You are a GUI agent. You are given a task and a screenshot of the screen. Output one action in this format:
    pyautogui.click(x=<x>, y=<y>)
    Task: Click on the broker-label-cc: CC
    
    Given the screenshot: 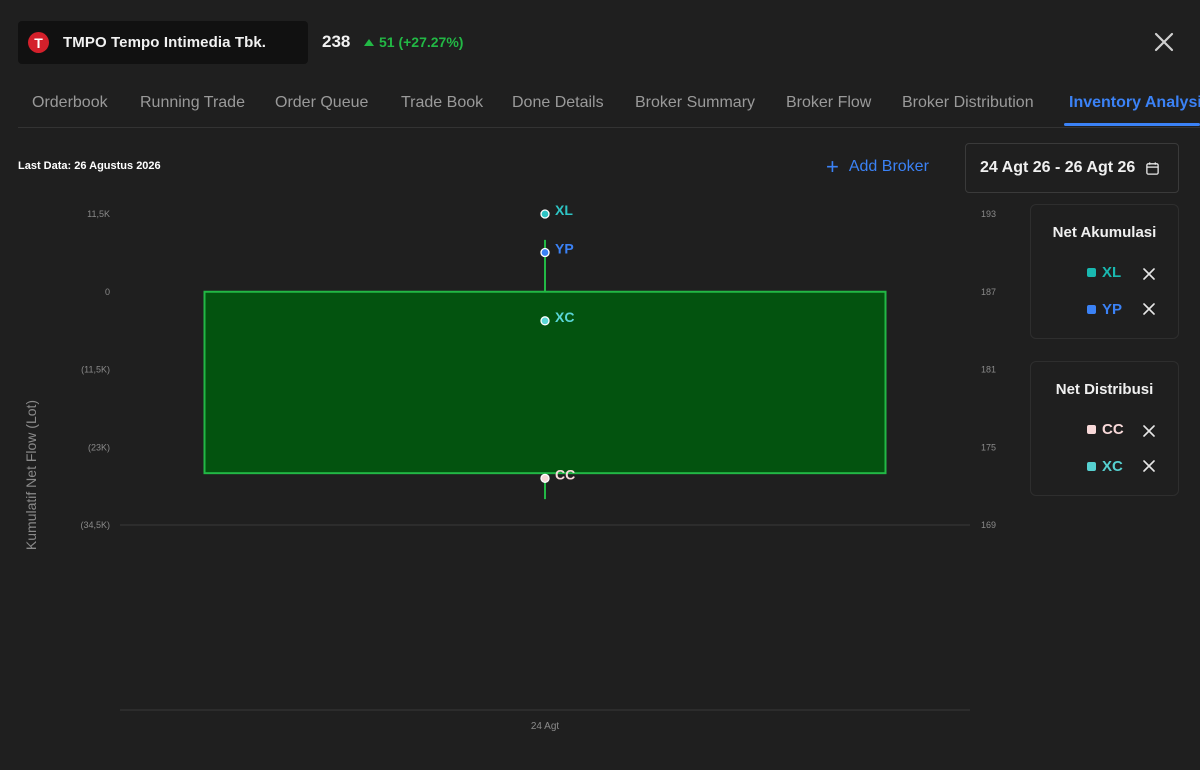 What is the action you would take?
    pyautogui.click(x=565, y=474)
    